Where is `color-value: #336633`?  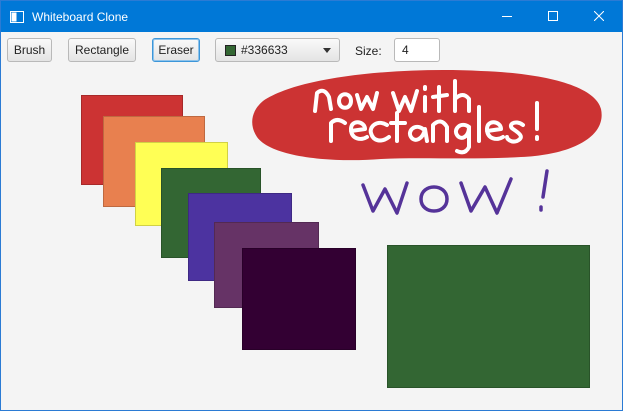
color-value: #336633 is located at coordinates (264, 50).